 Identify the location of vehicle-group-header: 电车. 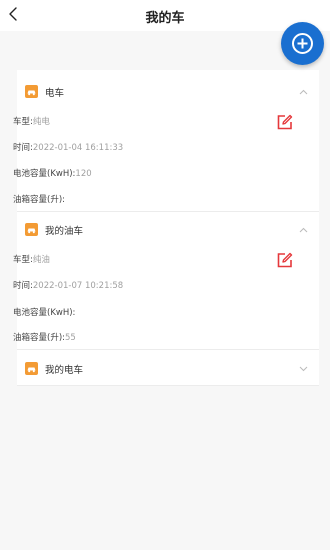
(168, 92).